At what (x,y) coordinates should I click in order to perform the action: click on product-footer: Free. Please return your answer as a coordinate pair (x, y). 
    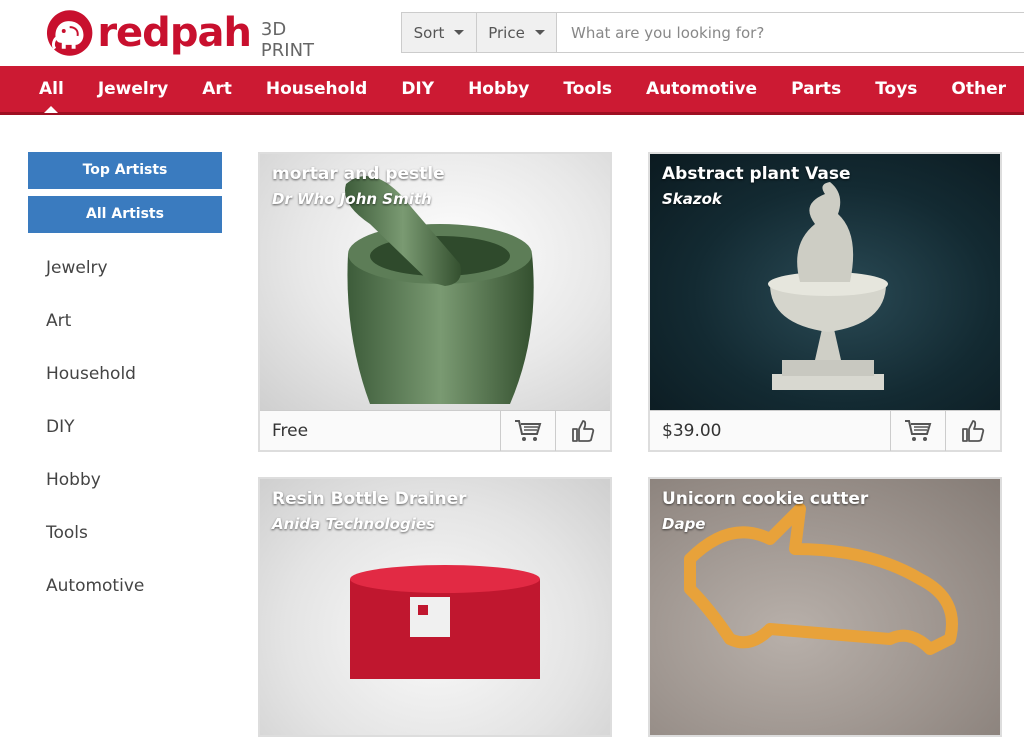
    Looking at the image, I should click on (435, 430).